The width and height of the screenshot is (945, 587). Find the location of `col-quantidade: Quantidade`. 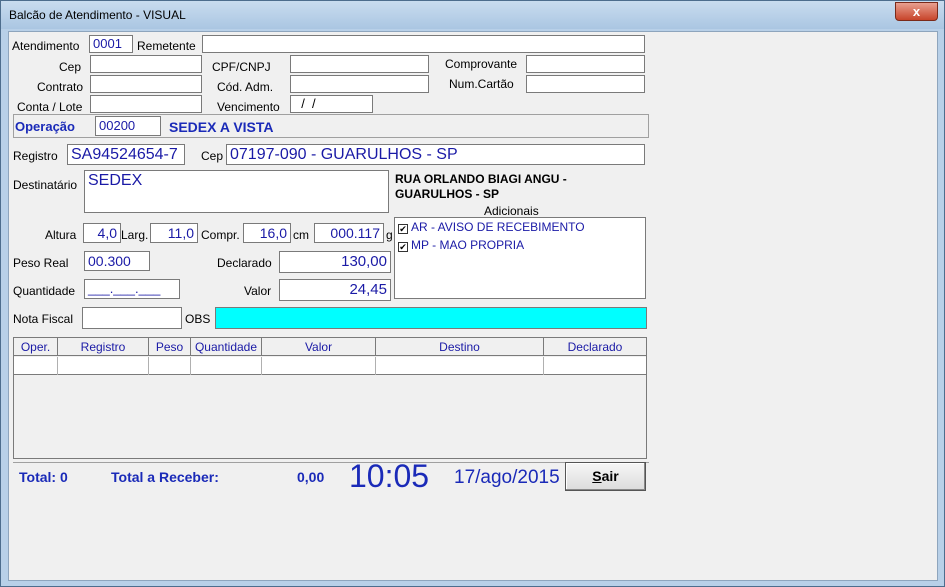

col-quantidade: Quantidade is located at coordinates (226, 347).